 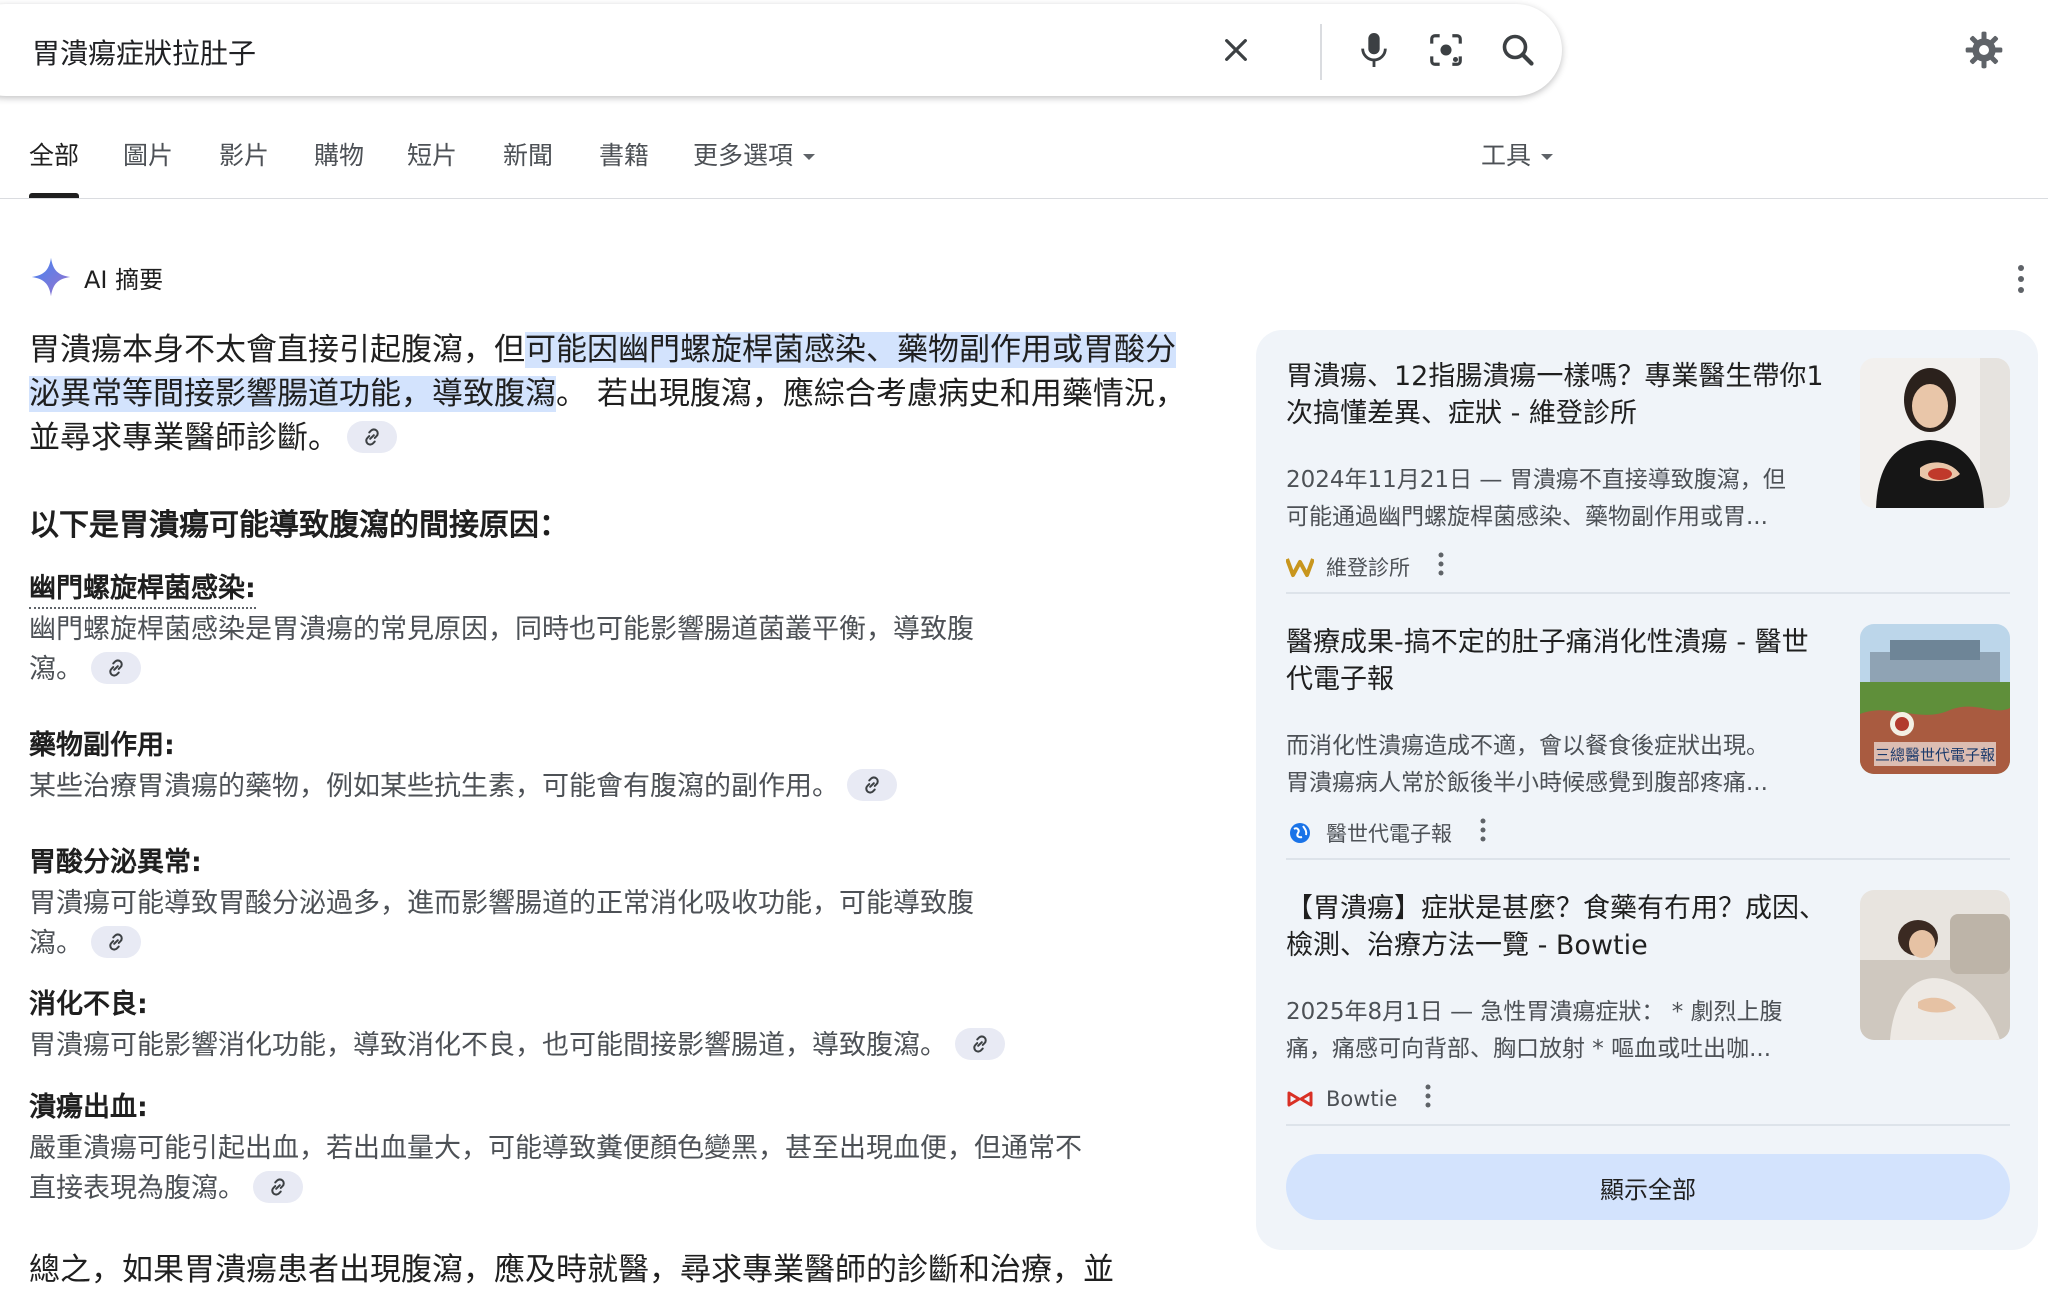 What do you see at coordinates (528, 167) in the screenshot?
I see `tab-news: 新聞` at bounding box center [528, 167].